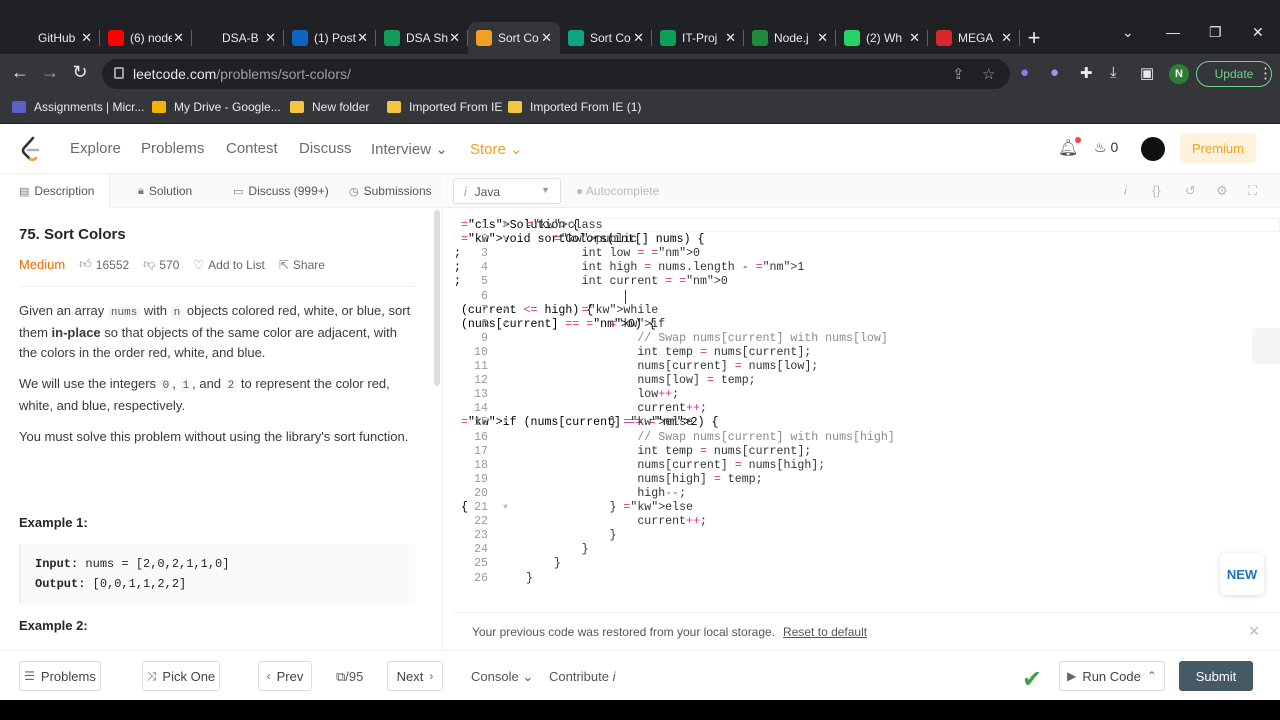 This screenshot has height=720, width=1280. I want to click on new-tab-button: +, so click(1034, 38).